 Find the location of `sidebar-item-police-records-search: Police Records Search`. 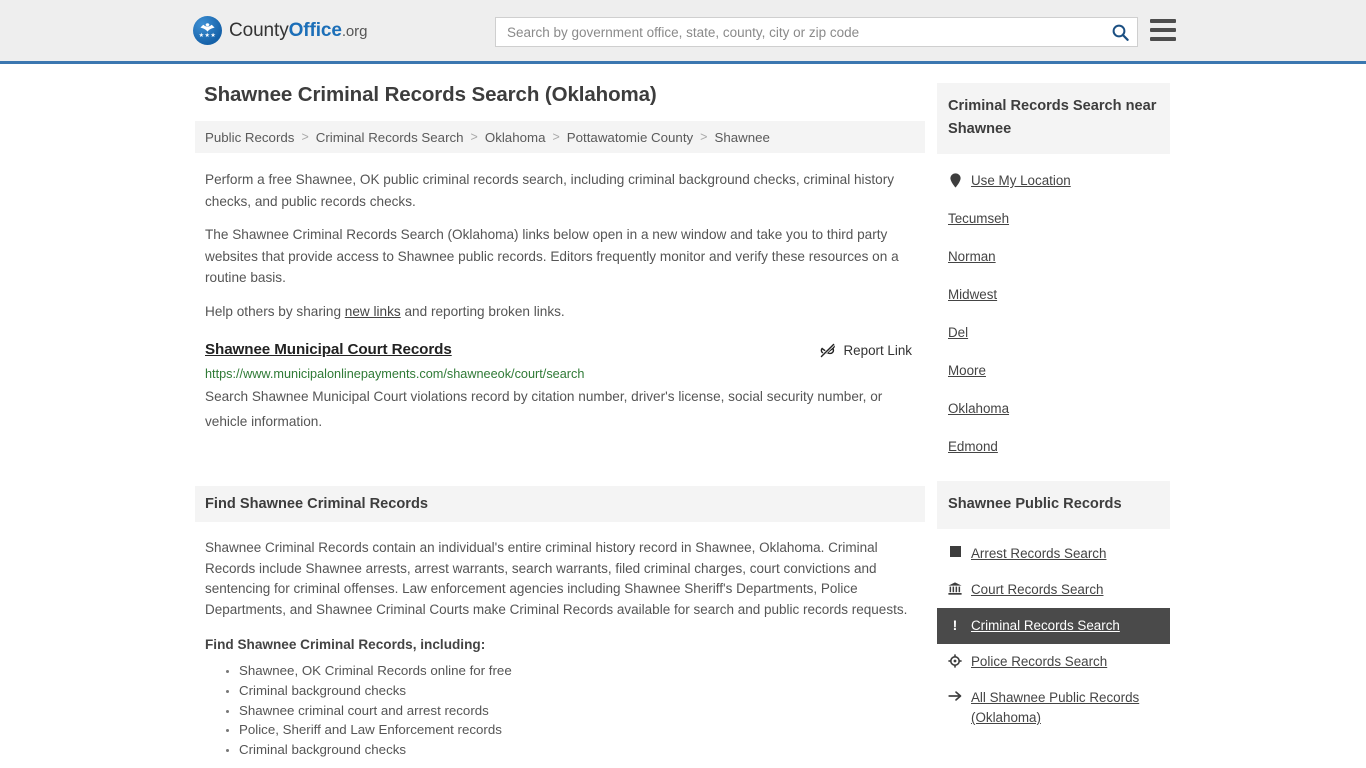

sidebar-item-police-records-search: Police Records Search is located at coordinates (1053, 662).